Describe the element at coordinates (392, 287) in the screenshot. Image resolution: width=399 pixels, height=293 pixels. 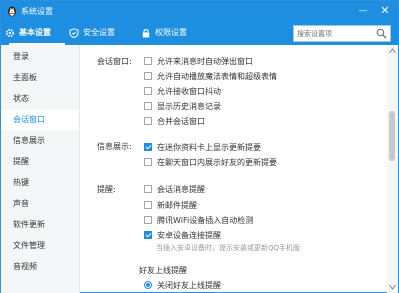
I see `scroll-down-arrow-icon` at that location.